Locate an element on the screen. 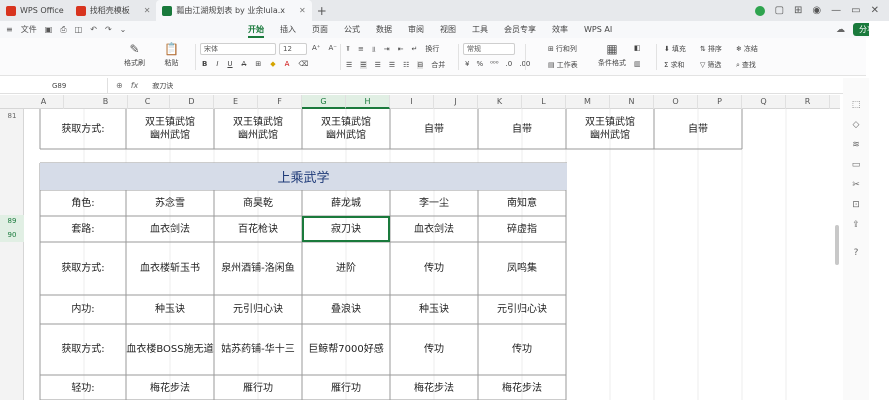  column-header-d: D is located at coordinates (192, 102).